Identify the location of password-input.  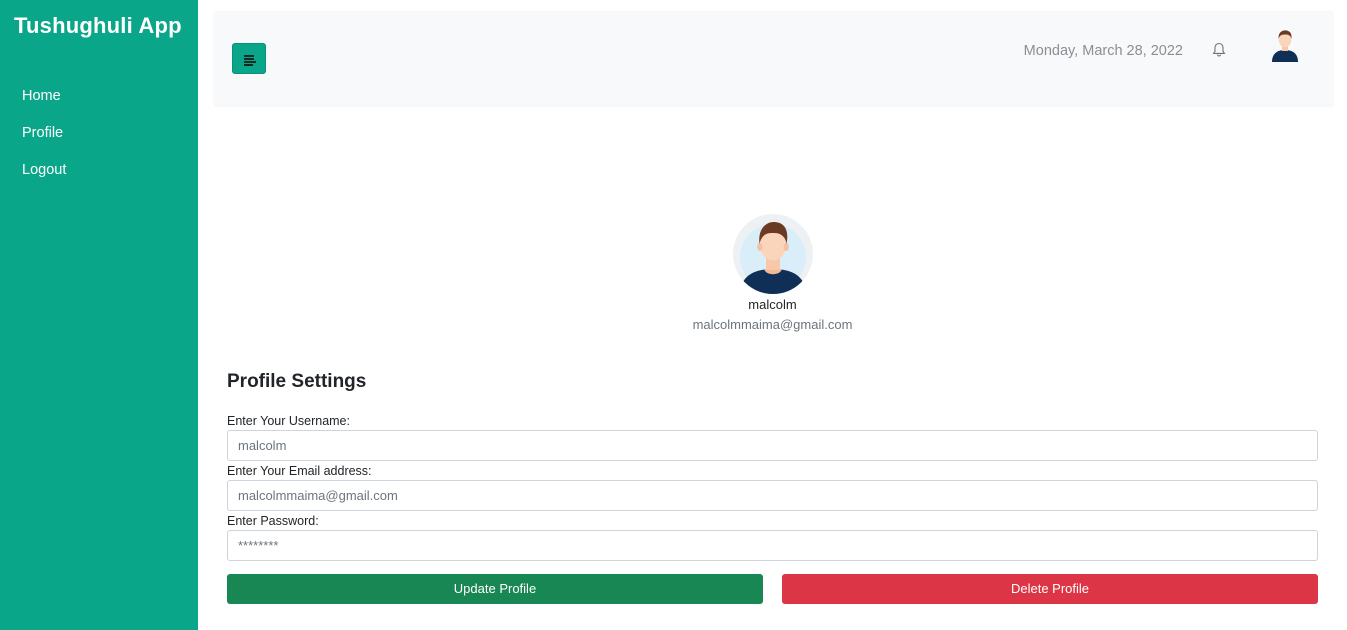
(772, 545).